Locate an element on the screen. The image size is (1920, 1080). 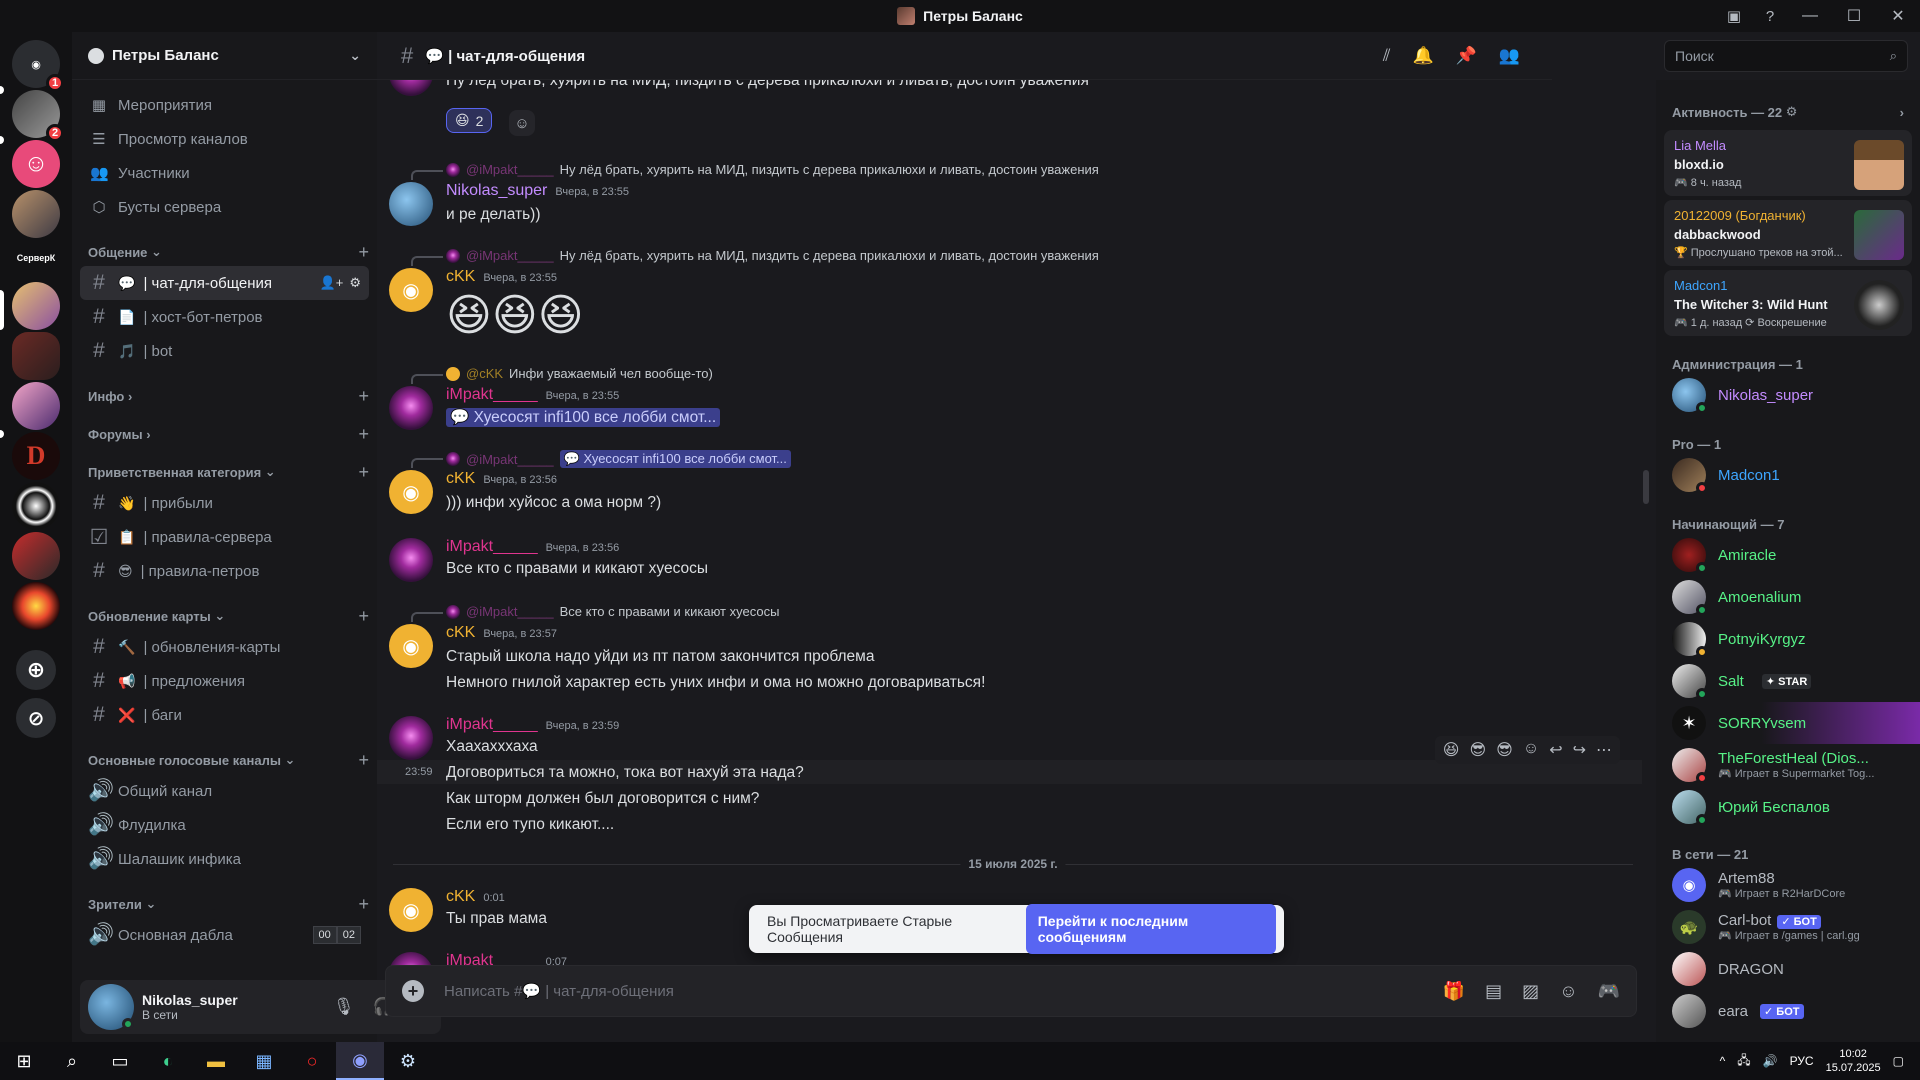
voice-channel-general: 🔊 Общий канал is located at coordinates (224, 791).